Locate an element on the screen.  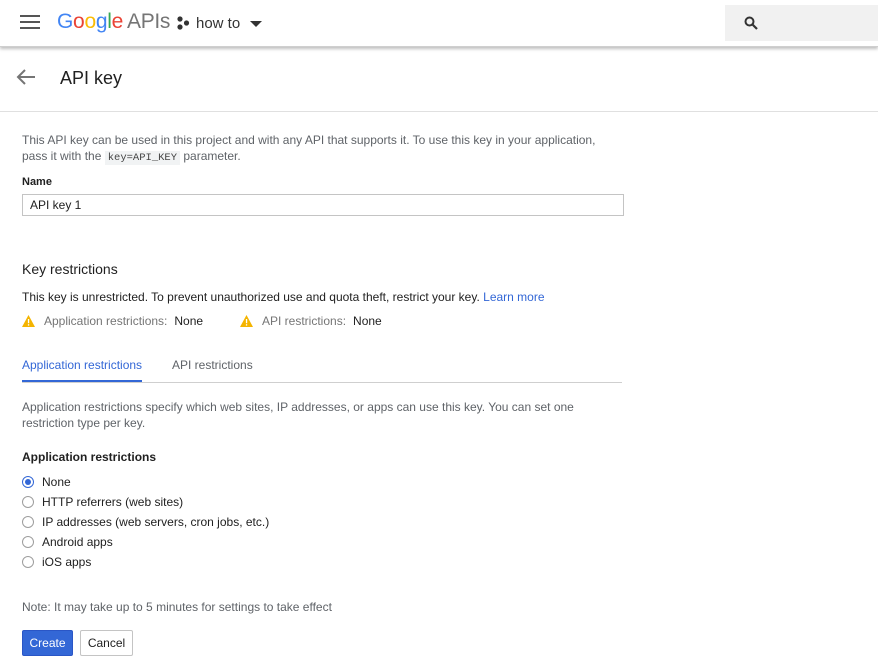
create-button: Create is located at coordinates (47, 643).